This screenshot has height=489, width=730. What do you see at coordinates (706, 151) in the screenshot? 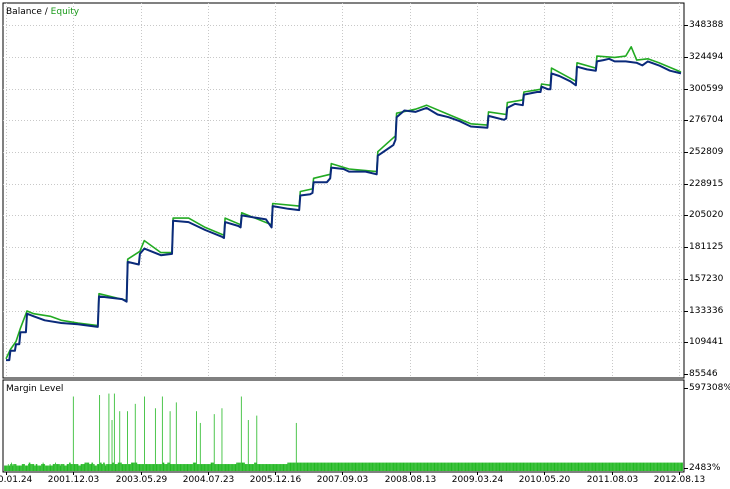
I see `y-tick-label: 252809` at bounding box center [706, 151].